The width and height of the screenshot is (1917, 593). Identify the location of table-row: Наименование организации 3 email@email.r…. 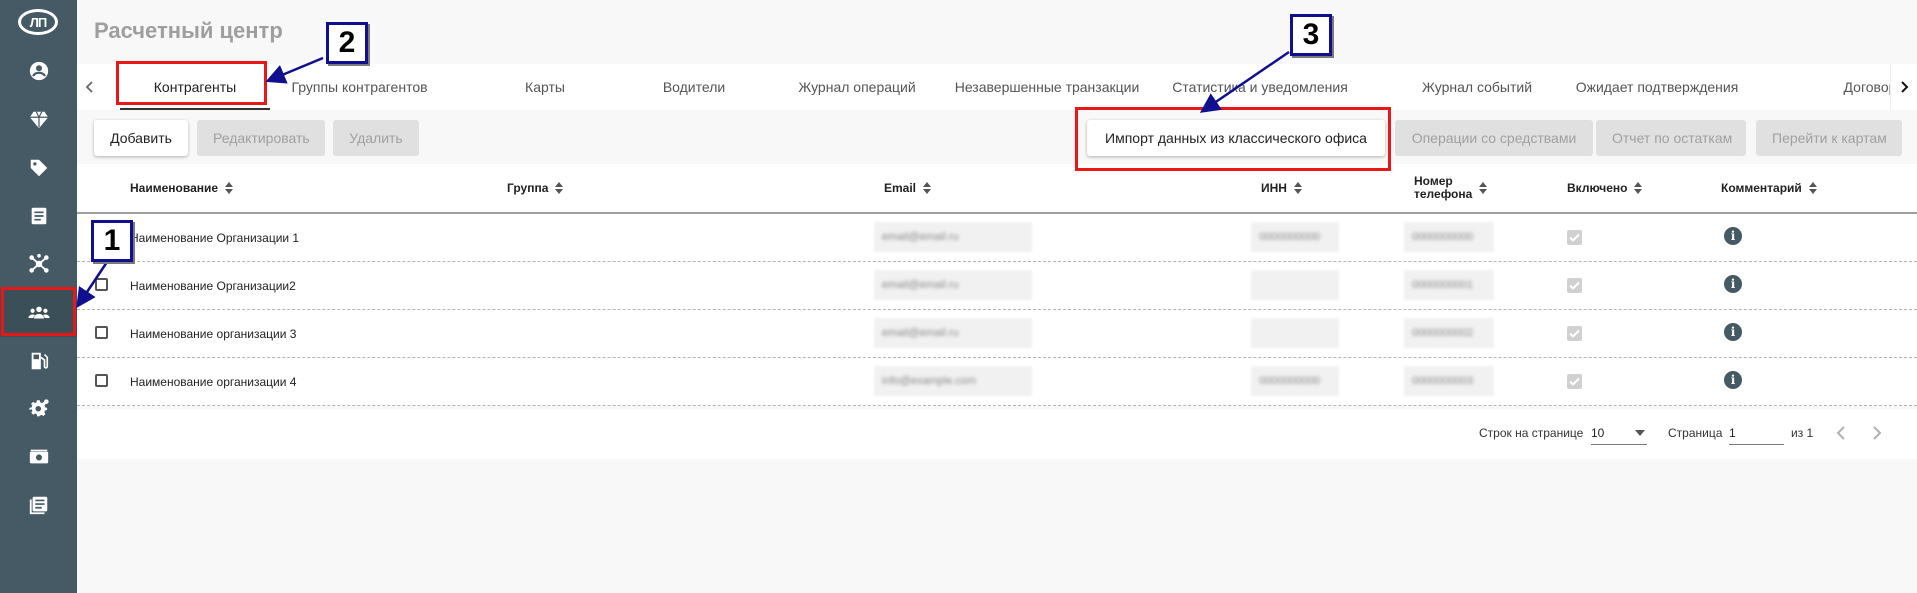
(997, 334).